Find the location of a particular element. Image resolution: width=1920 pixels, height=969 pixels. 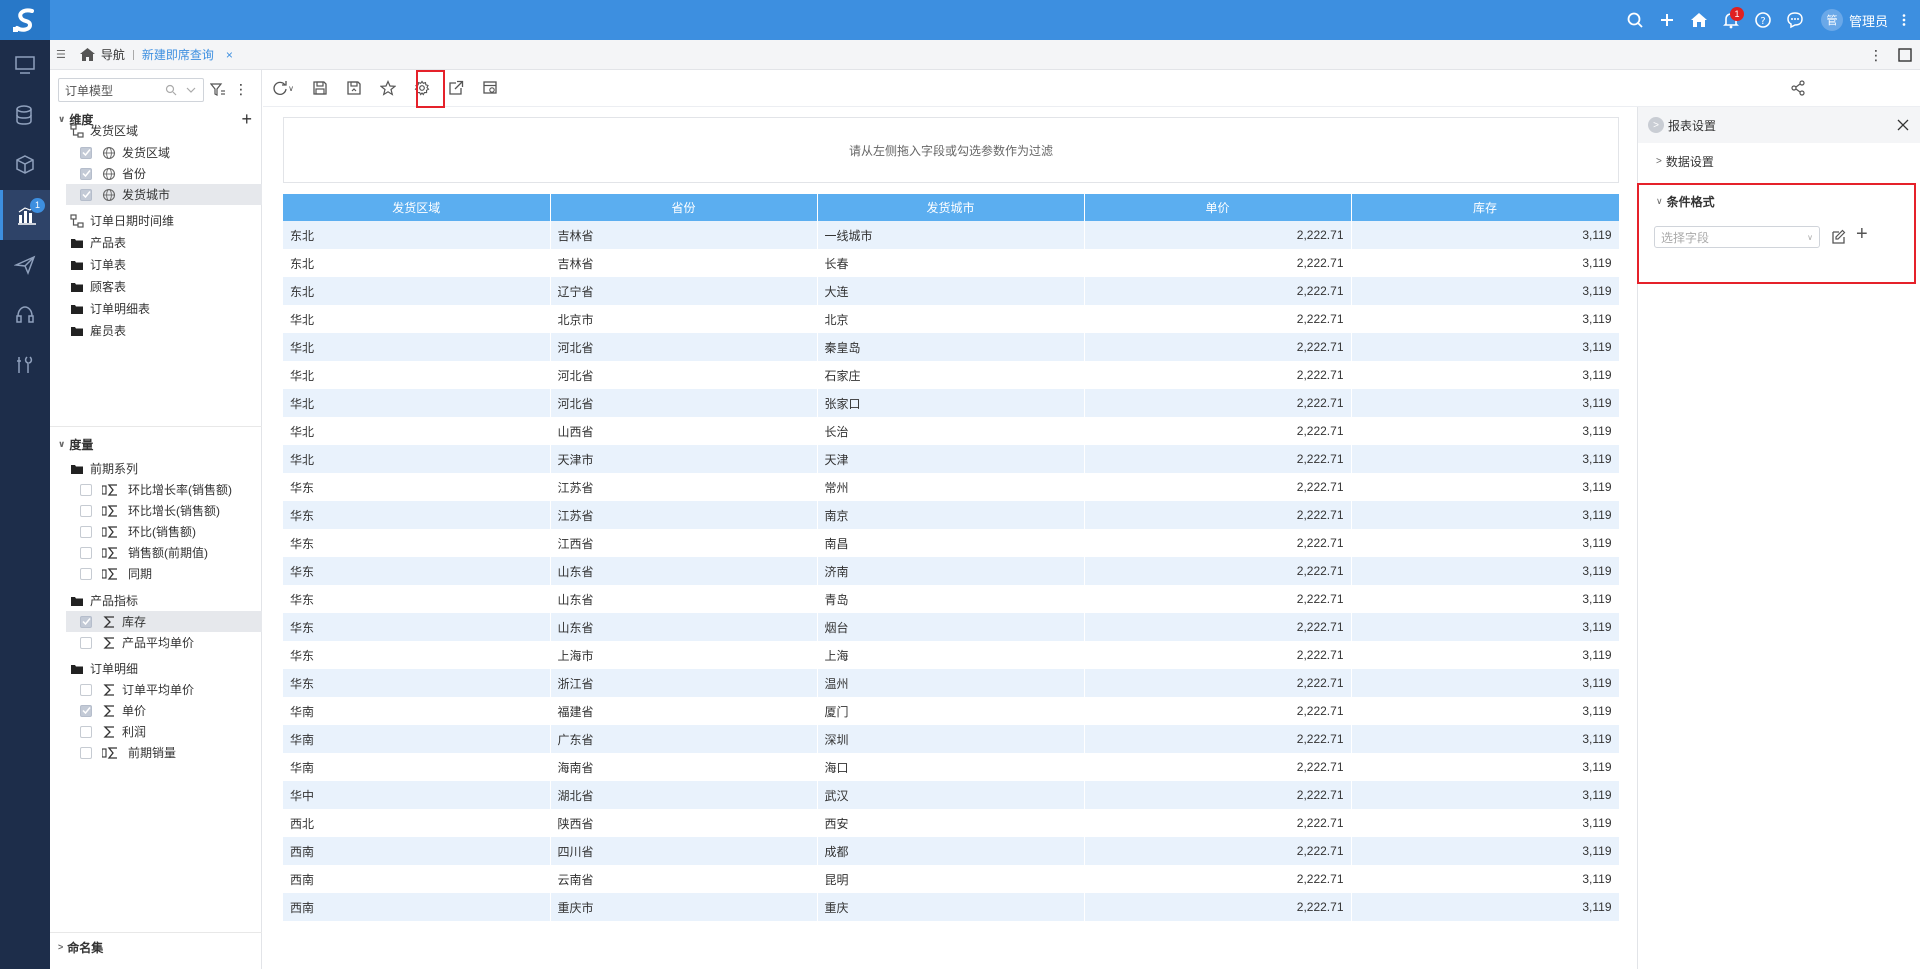

conditional-format-section: ∨ 条件格式 is located at coordinates (1685, 201).